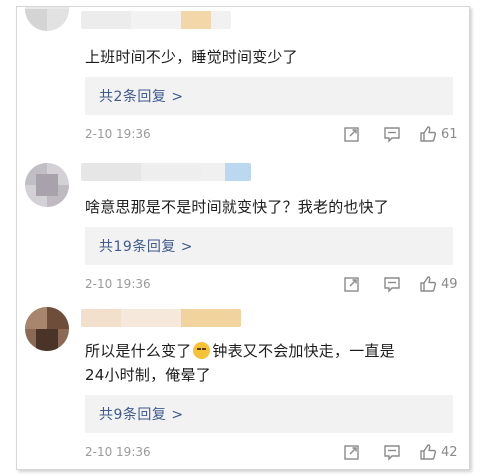 Image resolution: width=480 pixels, height=476 pixels. Describe the element at coordinates (148, 375) in the screenshot. I see `comment-text-part-3: 24小时制，俺晕了` at that location.